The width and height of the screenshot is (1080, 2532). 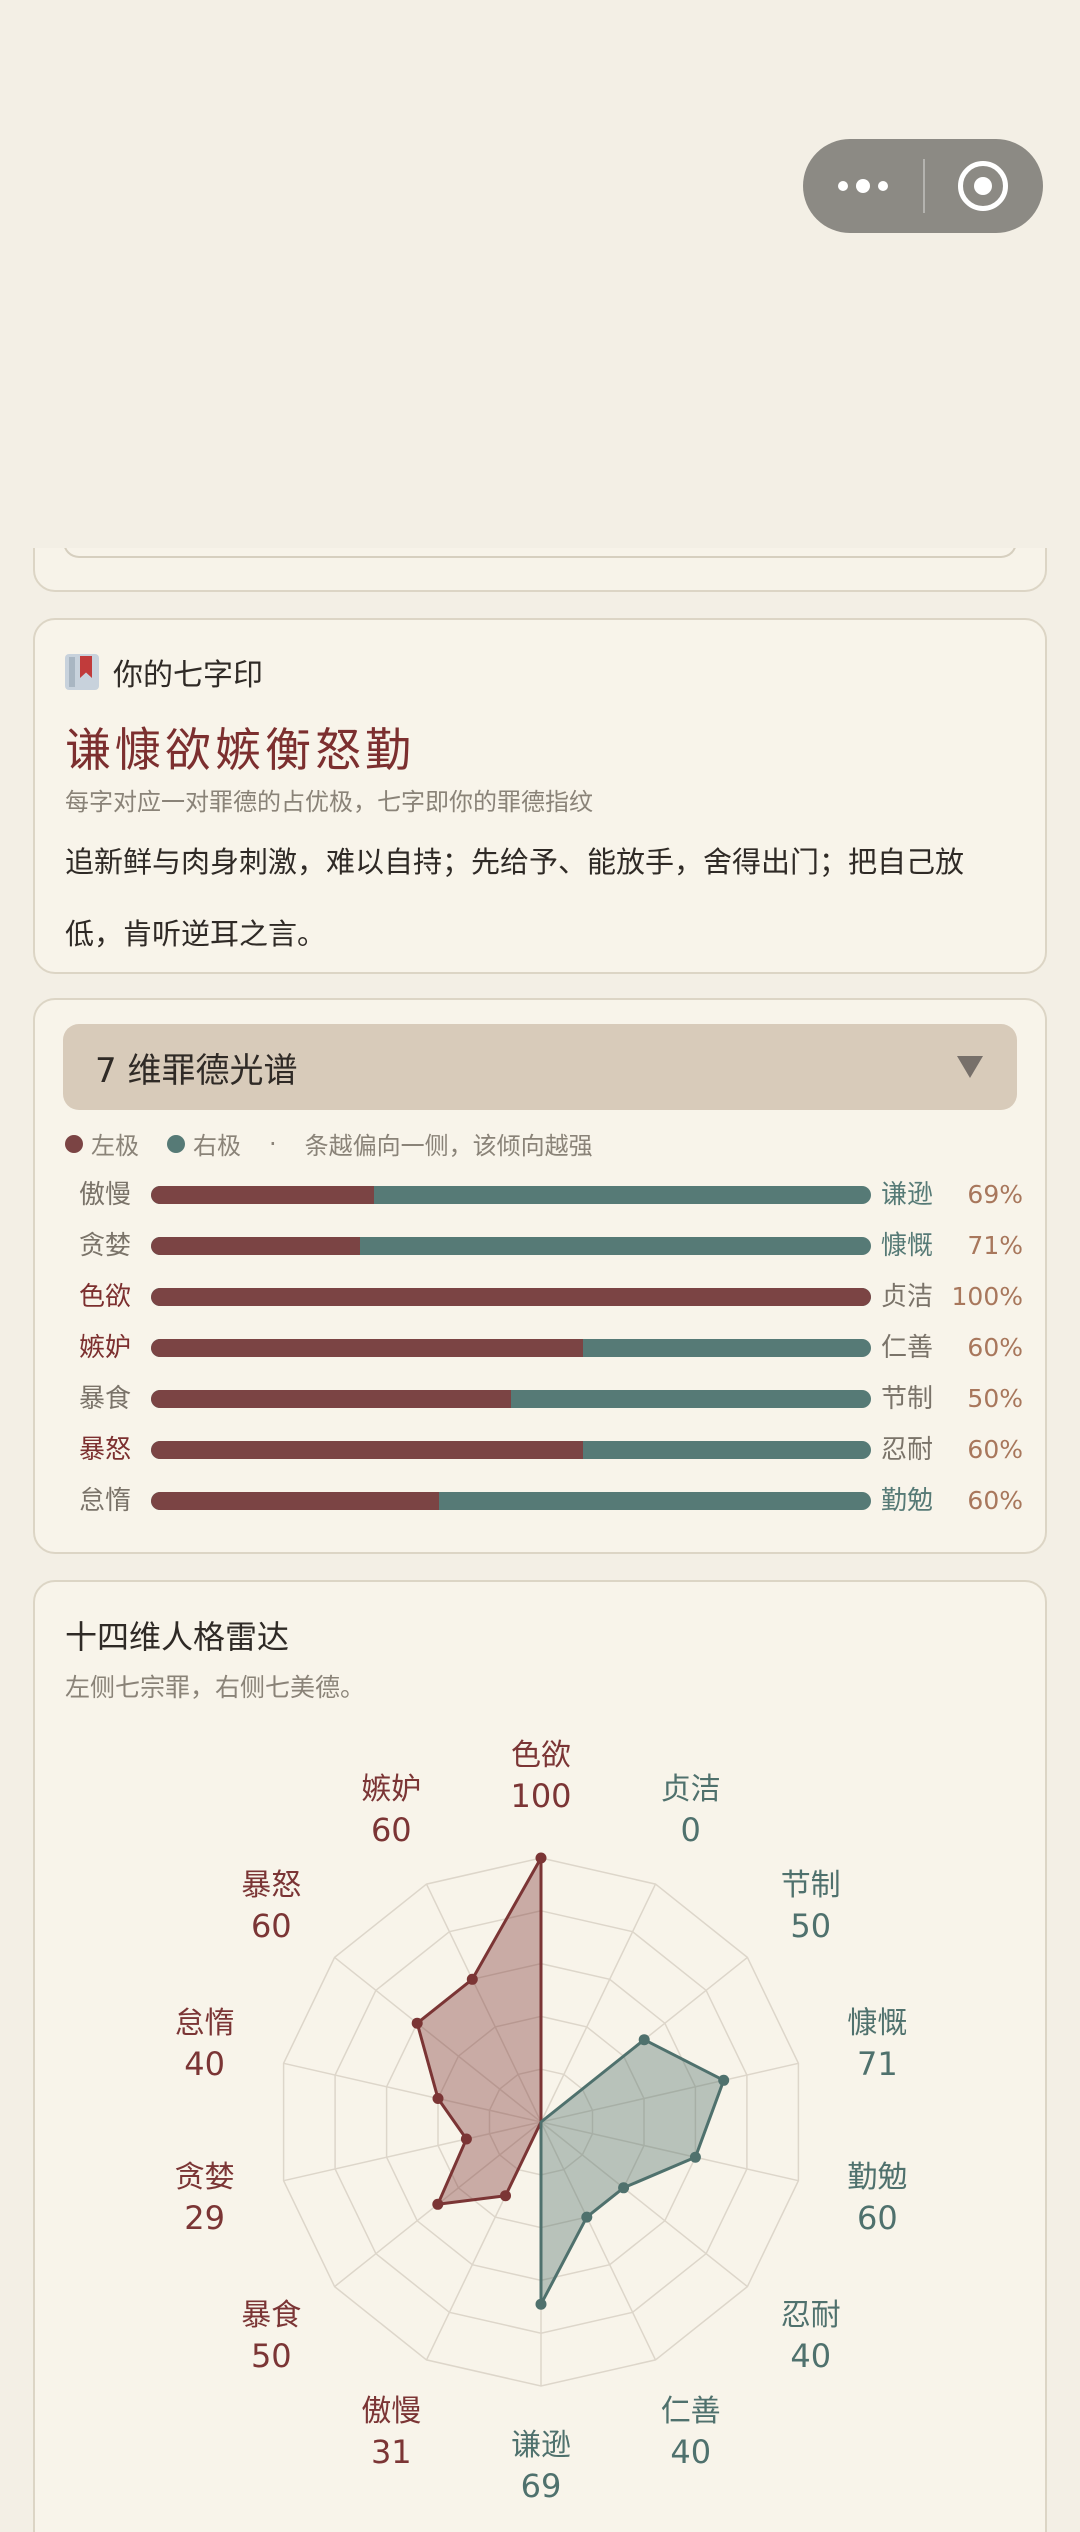 What do you see at coordinates (271, 1885) in the screenshot?
I see `radar-axis-label: 暴怒` at bounding box center [271, 1885].